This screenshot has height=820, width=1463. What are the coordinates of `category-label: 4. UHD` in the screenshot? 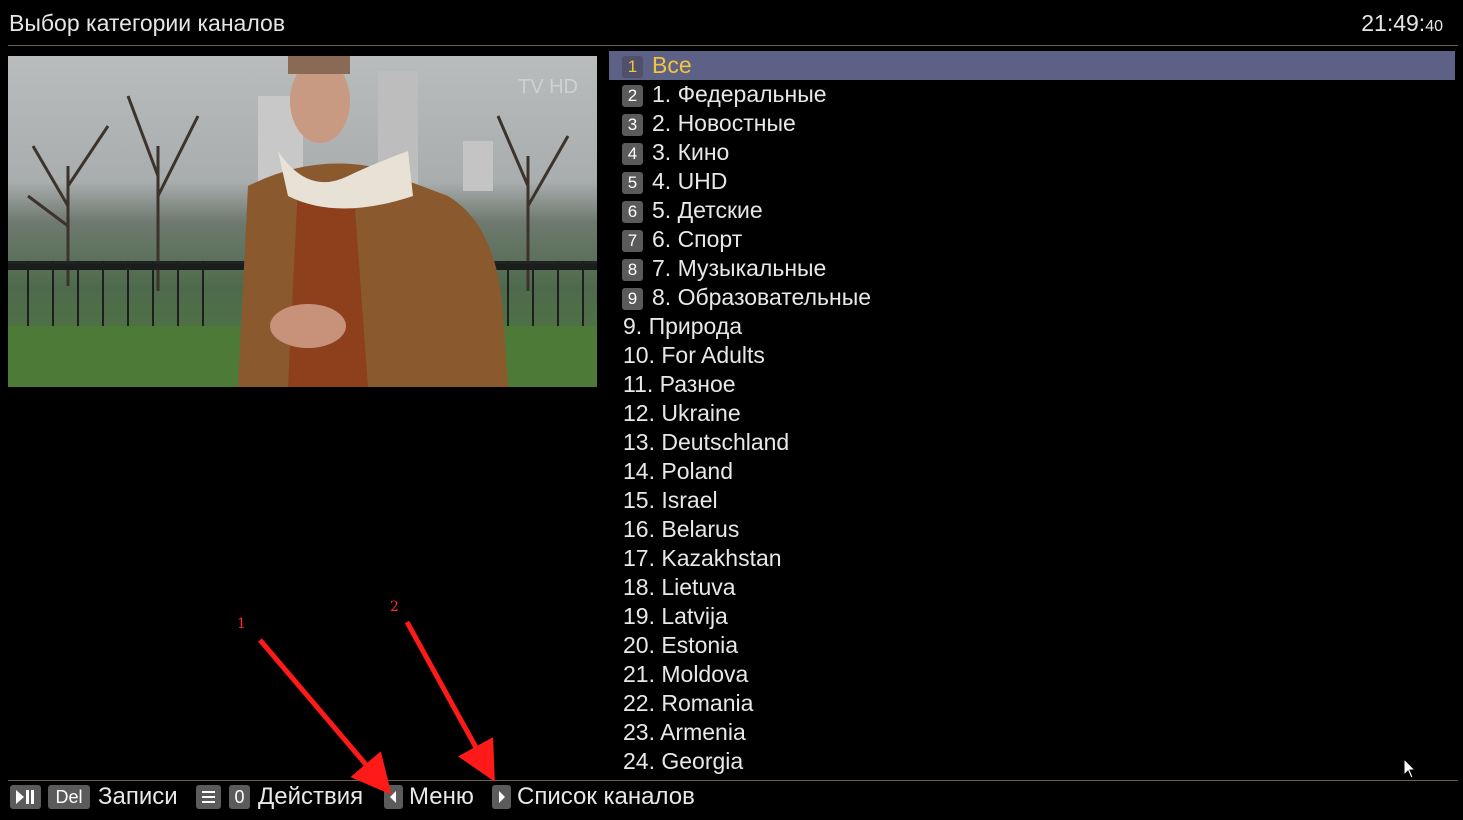 It's located at (690, 181).